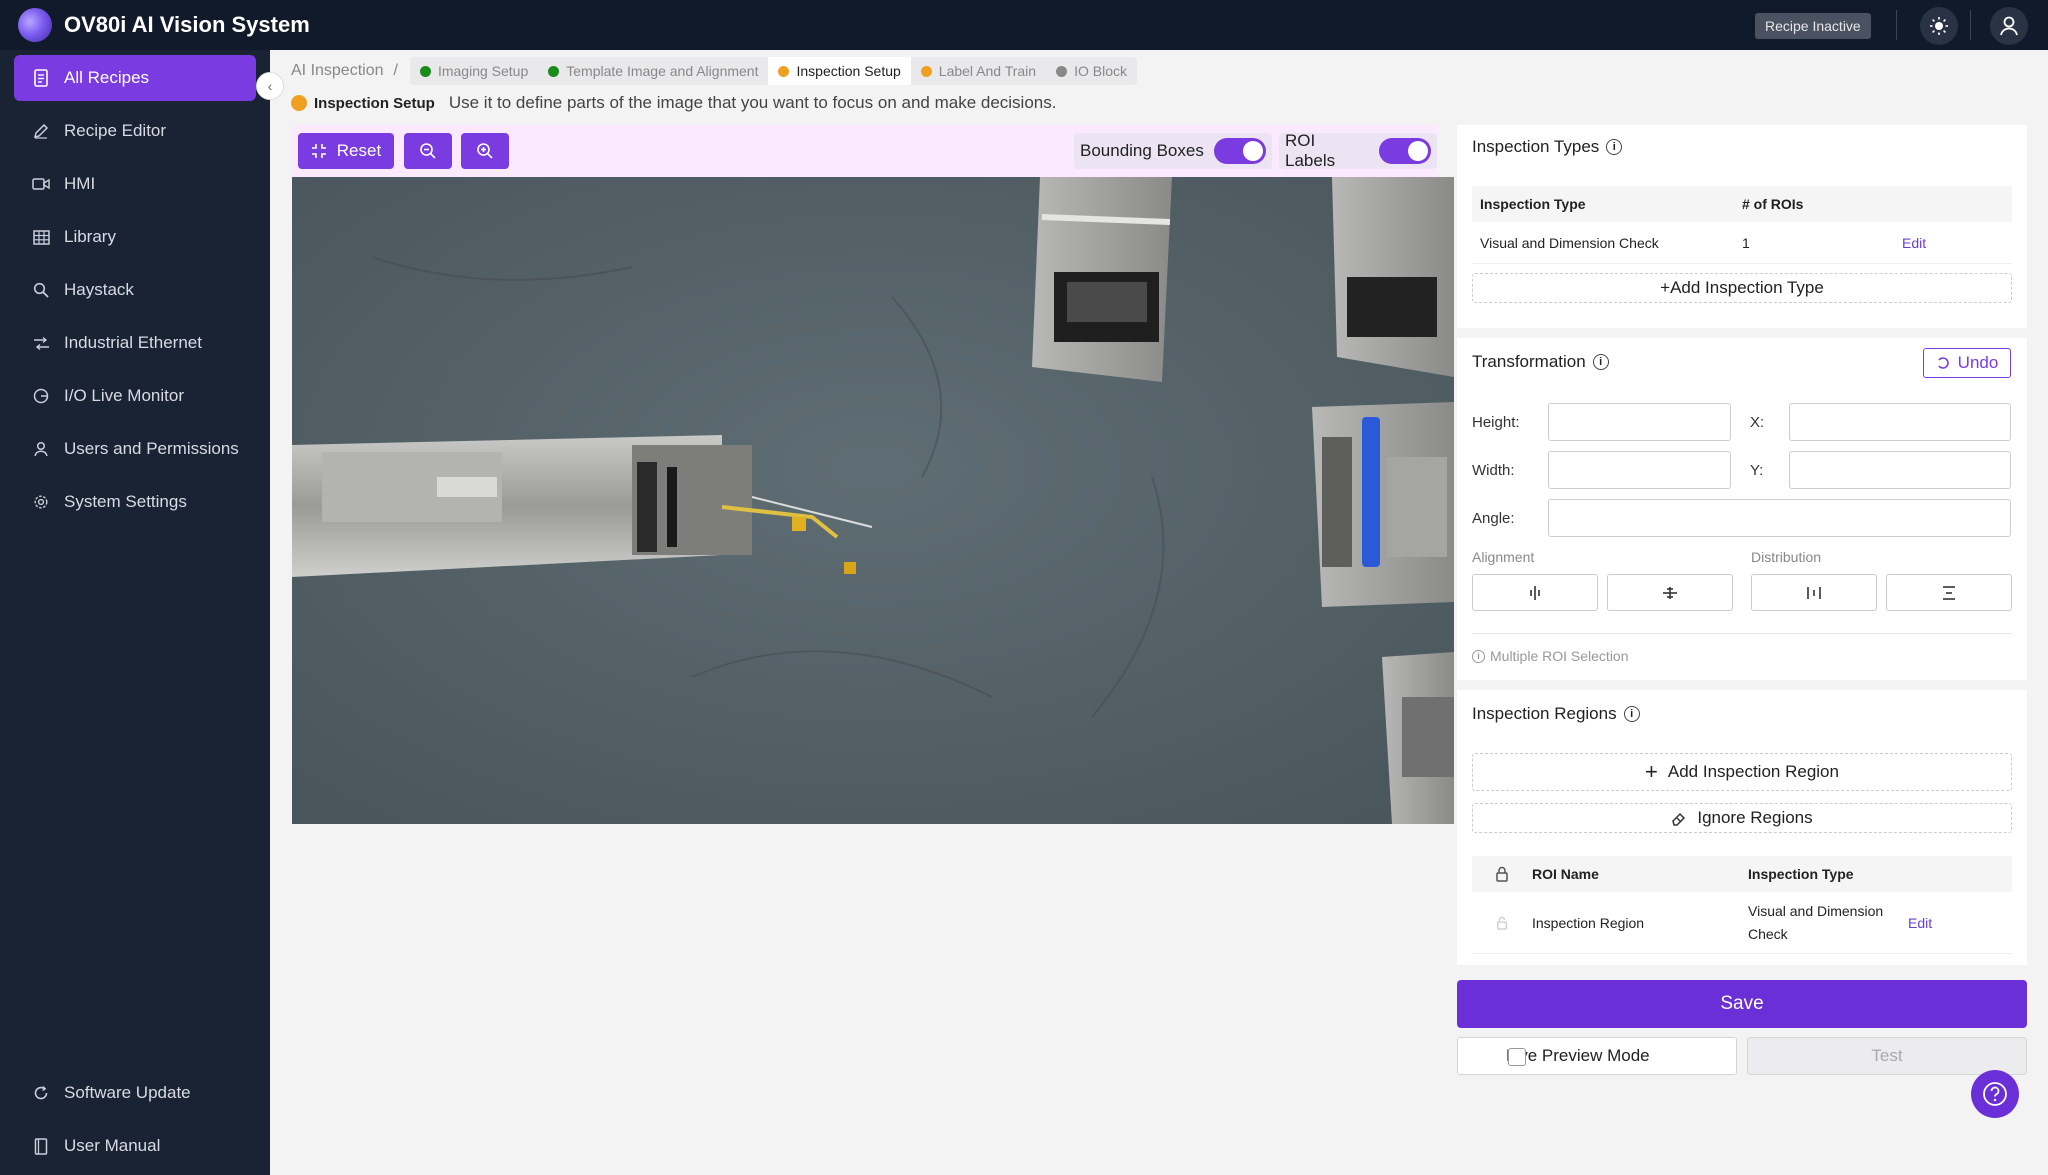 This screenshot has height=1175, width=2048. I want to click on save-button: Save, so click(1742, 1004).